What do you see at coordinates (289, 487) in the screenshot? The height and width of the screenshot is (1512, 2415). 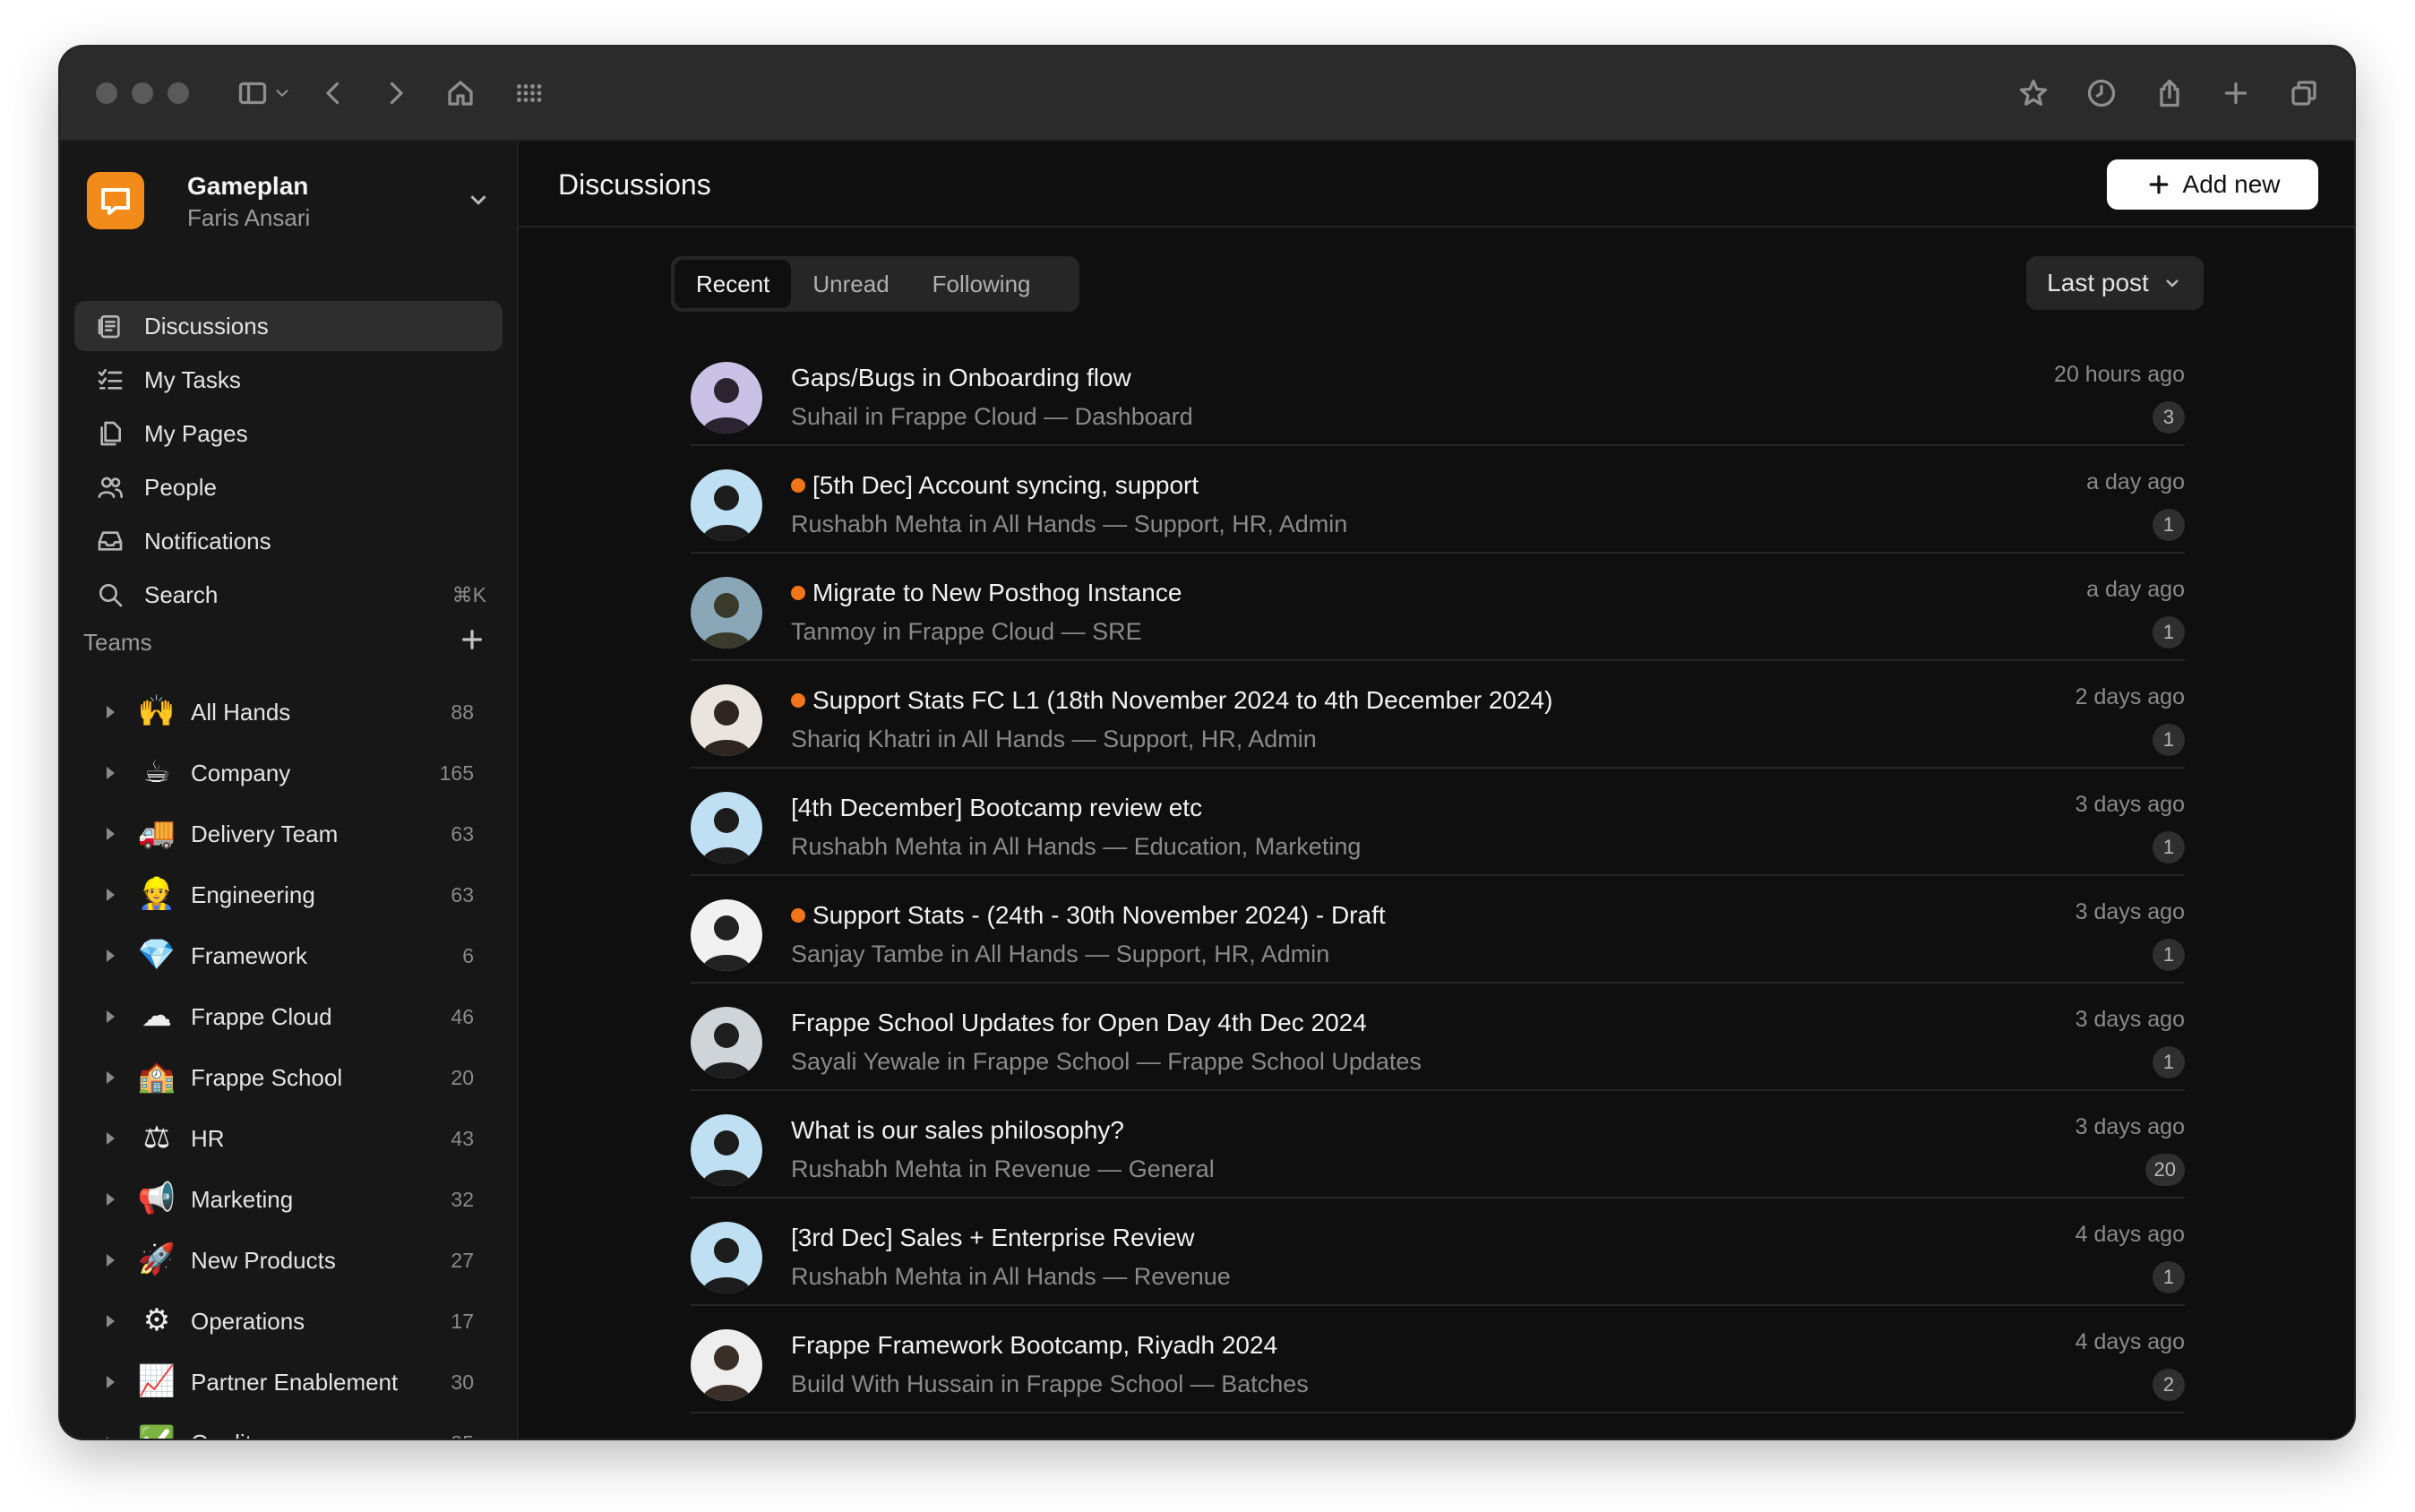 I see `nav-item-people: People` at bounding box center [289, 487].